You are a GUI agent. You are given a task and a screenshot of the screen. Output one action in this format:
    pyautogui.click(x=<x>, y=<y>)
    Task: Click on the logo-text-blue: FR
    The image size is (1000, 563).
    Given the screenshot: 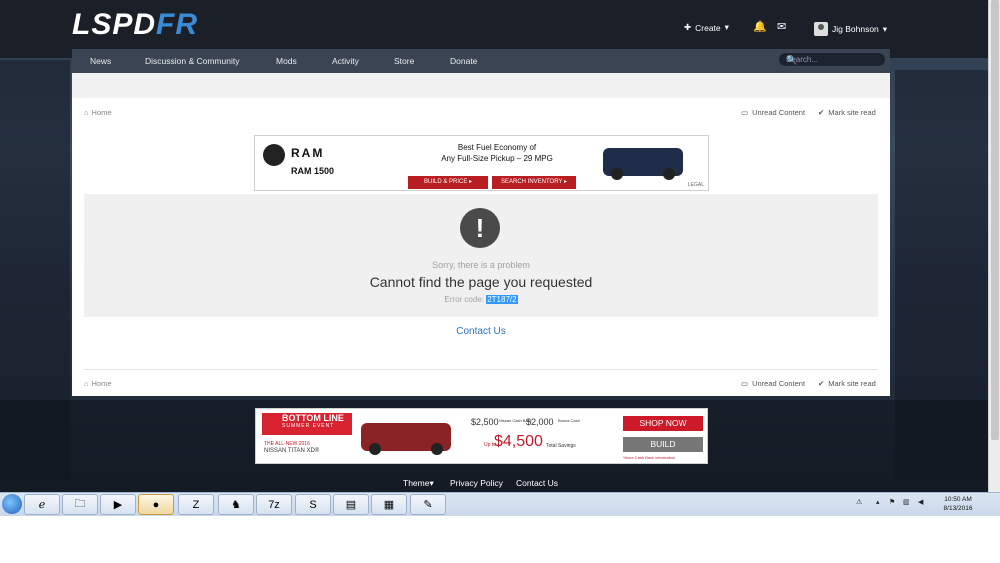 What is the action you would take?
    pyautogui.click(x=177, y=24)
    